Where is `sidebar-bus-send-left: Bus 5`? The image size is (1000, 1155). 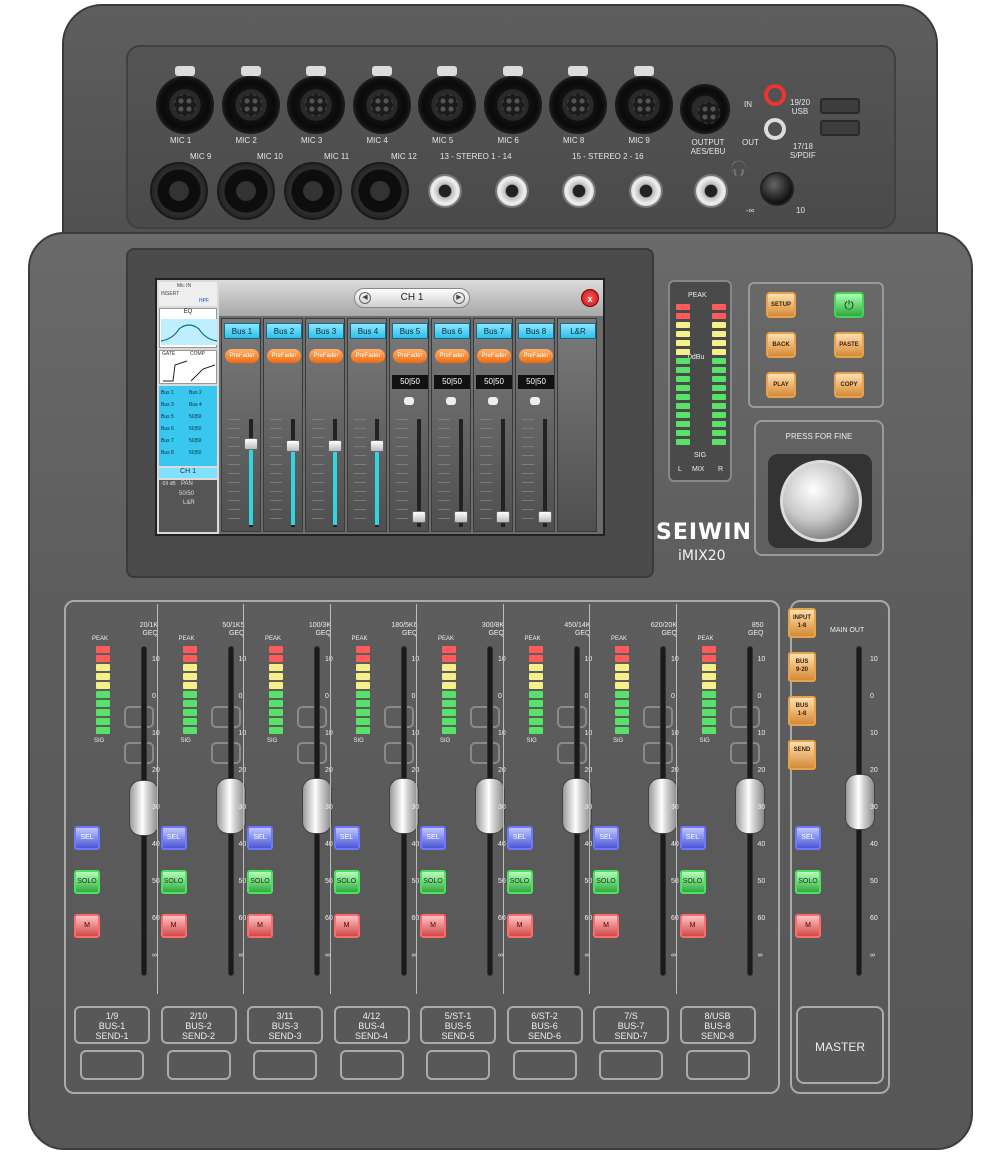 sidebar-bus-send-left: Bus 5 is located at coordinates (167, 417).